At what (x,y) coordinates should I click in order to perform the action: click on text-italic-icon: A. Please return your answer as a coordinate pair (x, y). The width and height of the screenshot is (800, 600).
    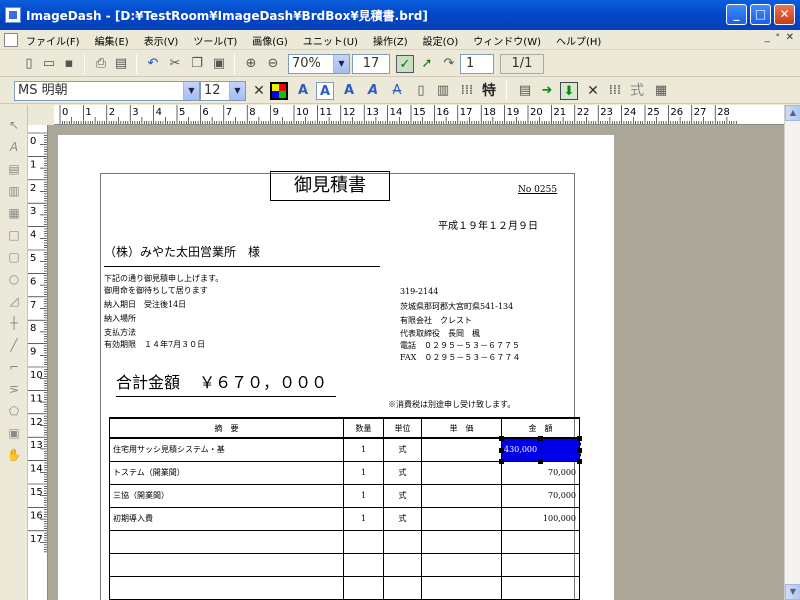
    Looking at the image, I should click on (373, 91).